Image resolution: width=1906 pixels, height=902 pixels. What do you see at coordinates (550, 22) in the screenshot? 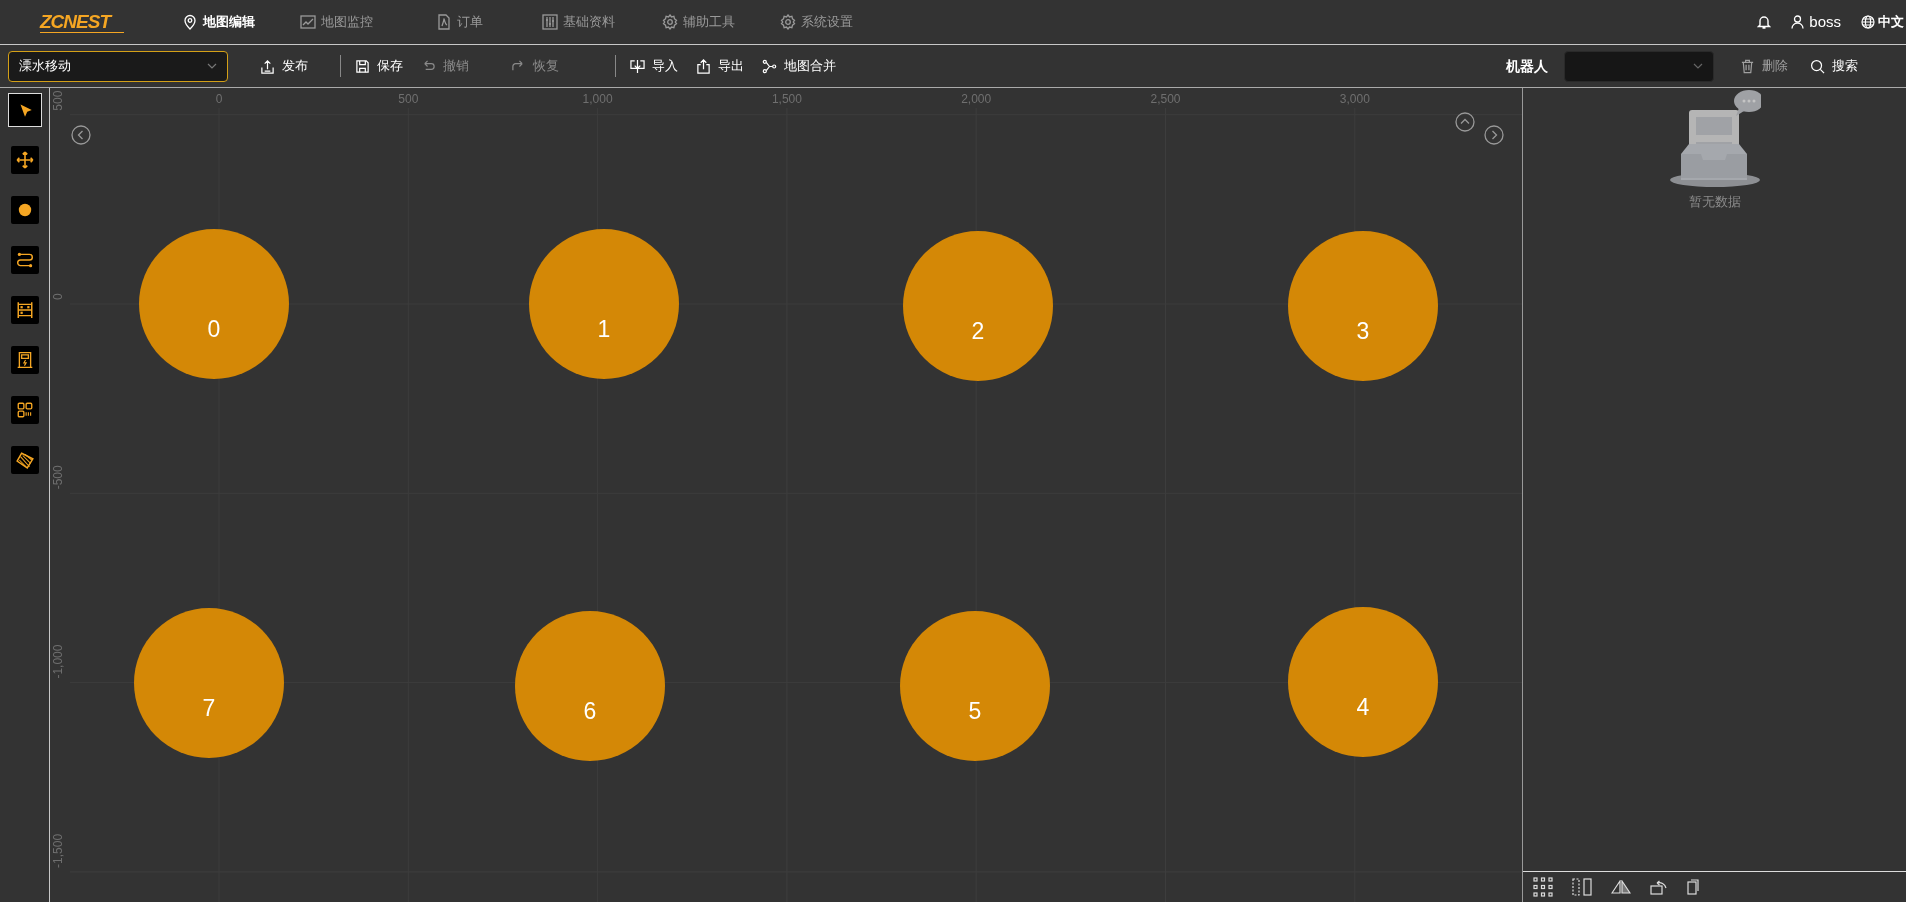
I see `sliders-icon` at bounding box center [550, 22].